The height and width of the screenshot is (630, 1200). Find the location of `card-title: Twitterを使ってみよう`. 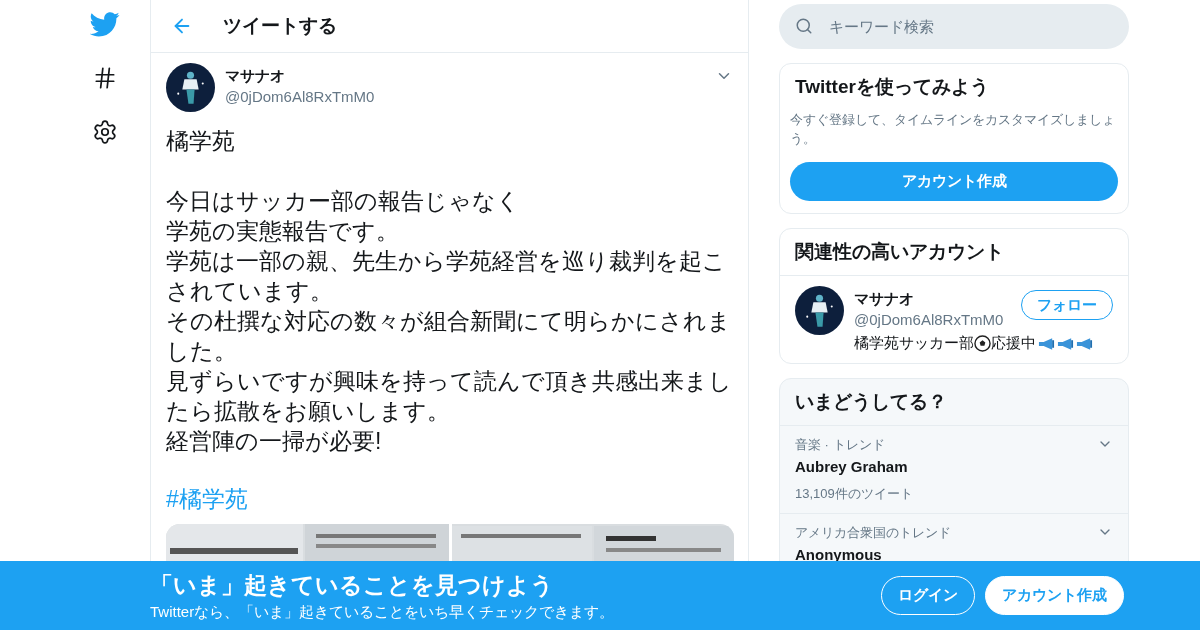

card-title: Twitterを使ってみよう is located at coordinates (892, 87).